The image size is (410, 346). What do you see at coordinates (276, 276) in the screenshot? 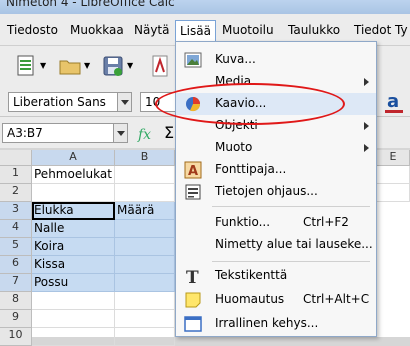
I see `menu-item-text-box: T Tekstikenttä` at bounding box center [276, 276].